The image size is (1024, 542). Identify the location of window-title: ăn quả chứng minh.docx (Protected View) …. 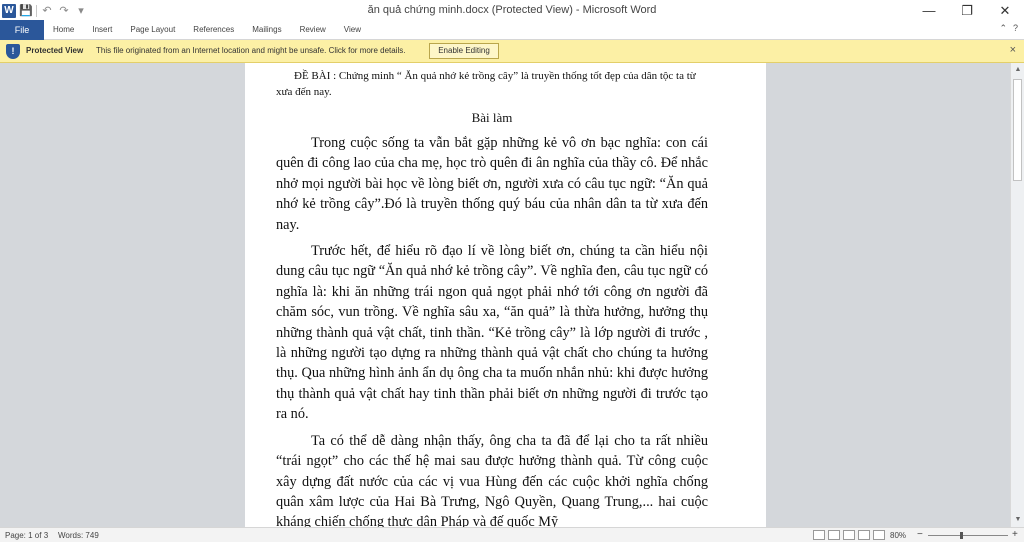
(512, 10).